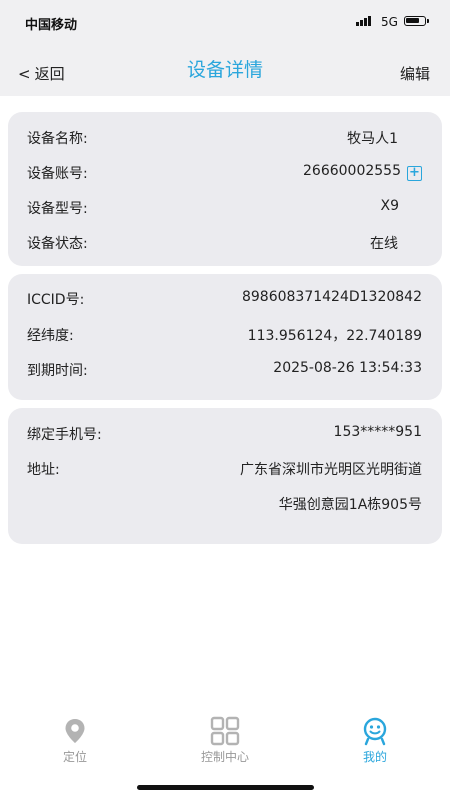  What do you see at coordinates (350, 505) in the screenshot?
I see `address-line-2: 华强创意园1A栋905号` at bounding box center [350, 505].